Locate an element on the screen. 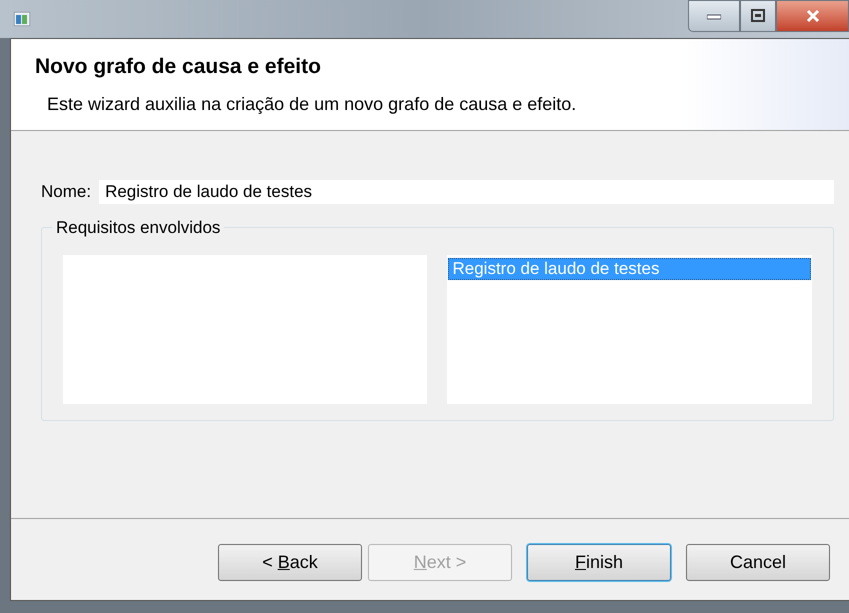  wizard-button: < Back is located at coordinates (290, 562).